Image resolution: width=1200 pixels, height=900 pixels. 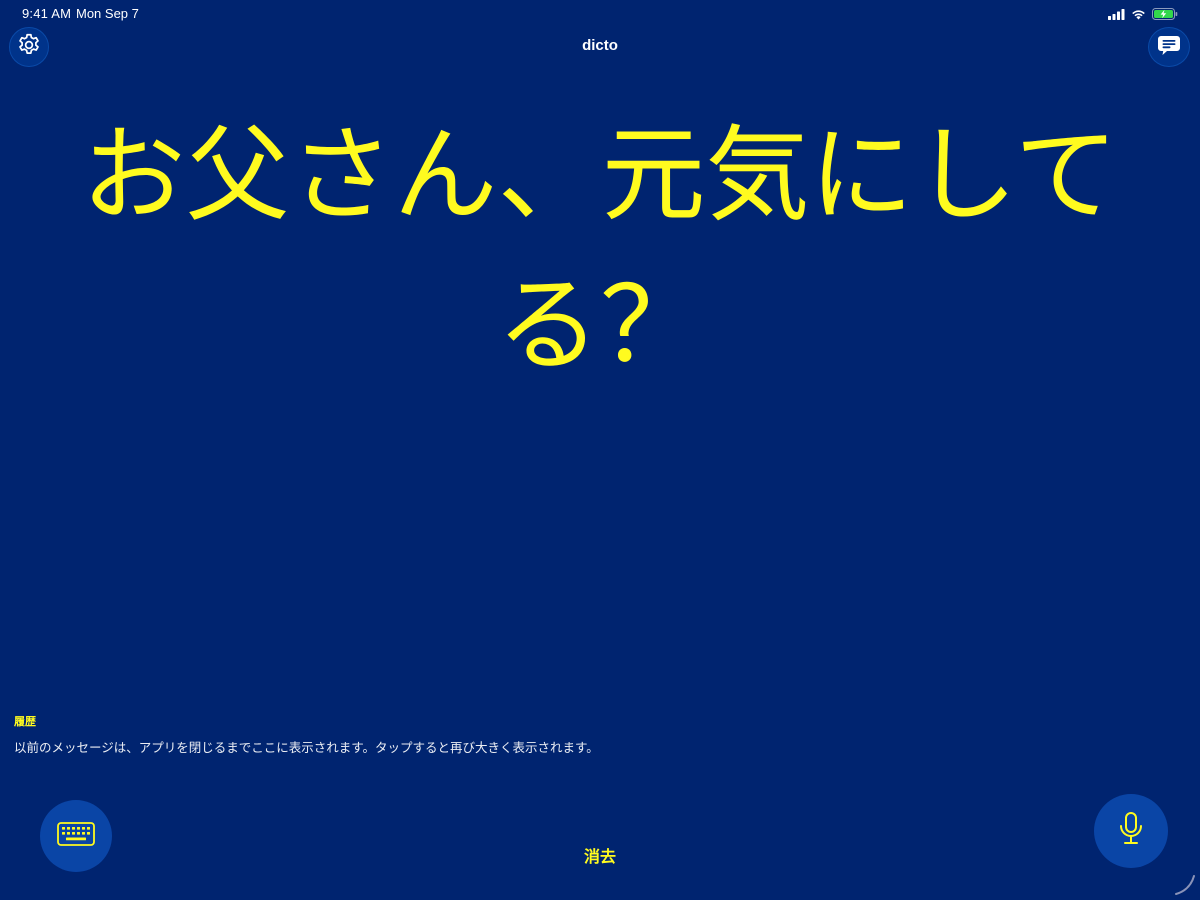 I want to click on keyboard-icon, so click(x=76, y=836).